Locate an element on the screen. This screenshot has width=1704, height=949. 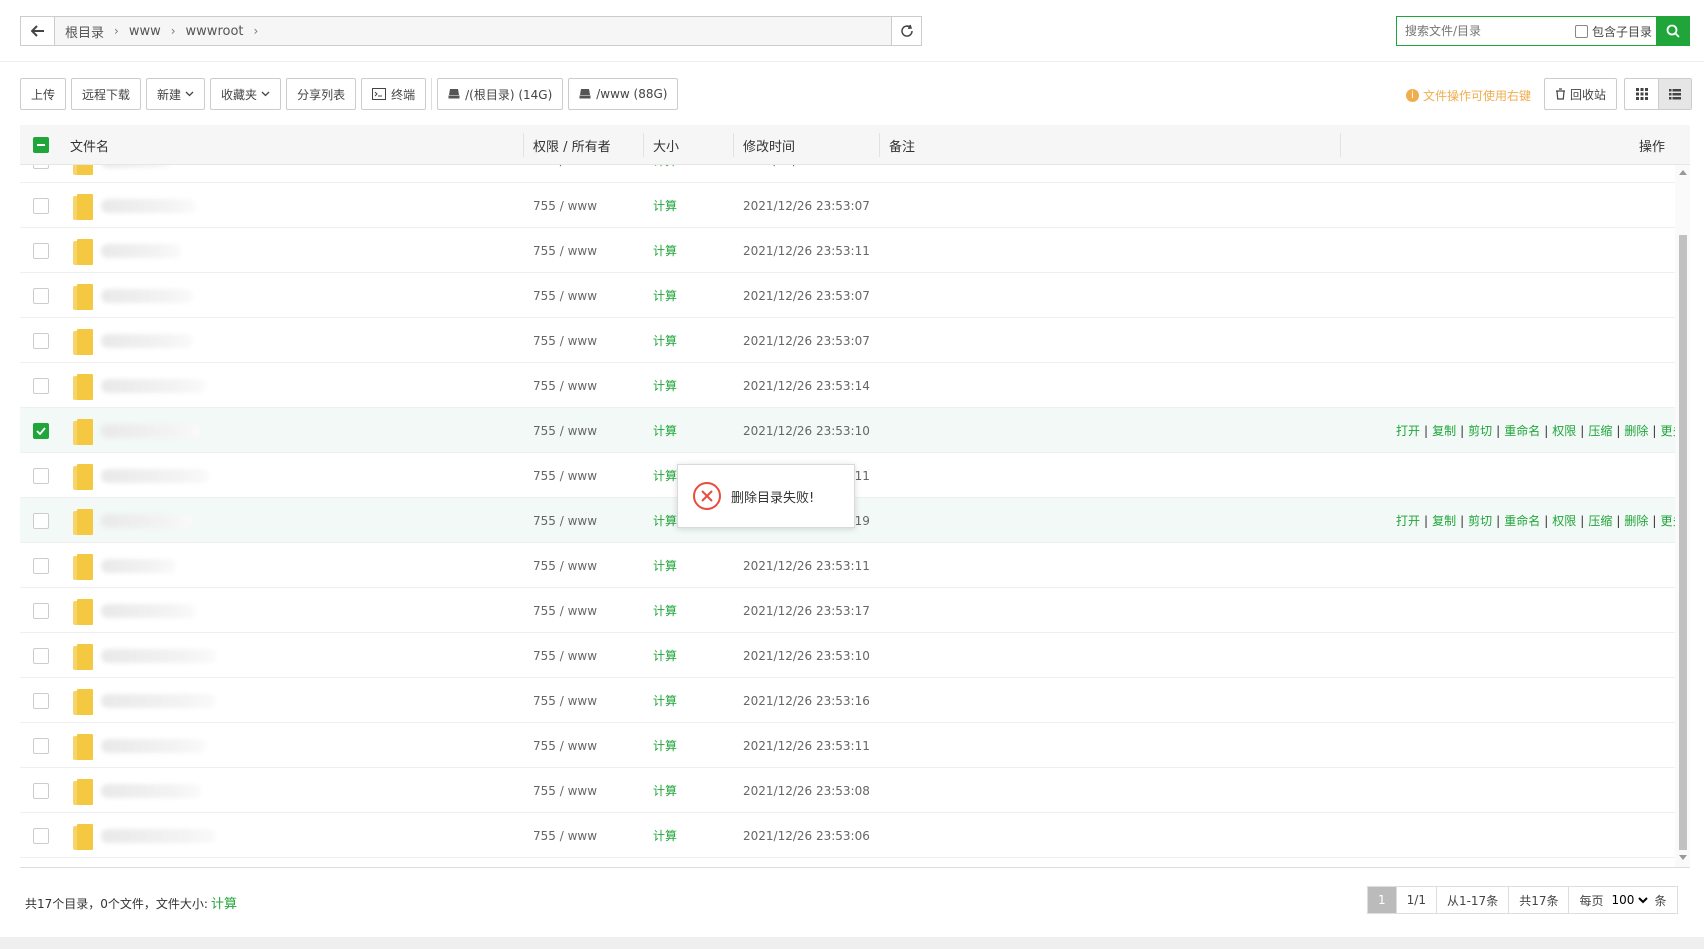
table-row: 755 / www 计算 2021/12/26 23:53:14 is located at coordinates (847, 385).